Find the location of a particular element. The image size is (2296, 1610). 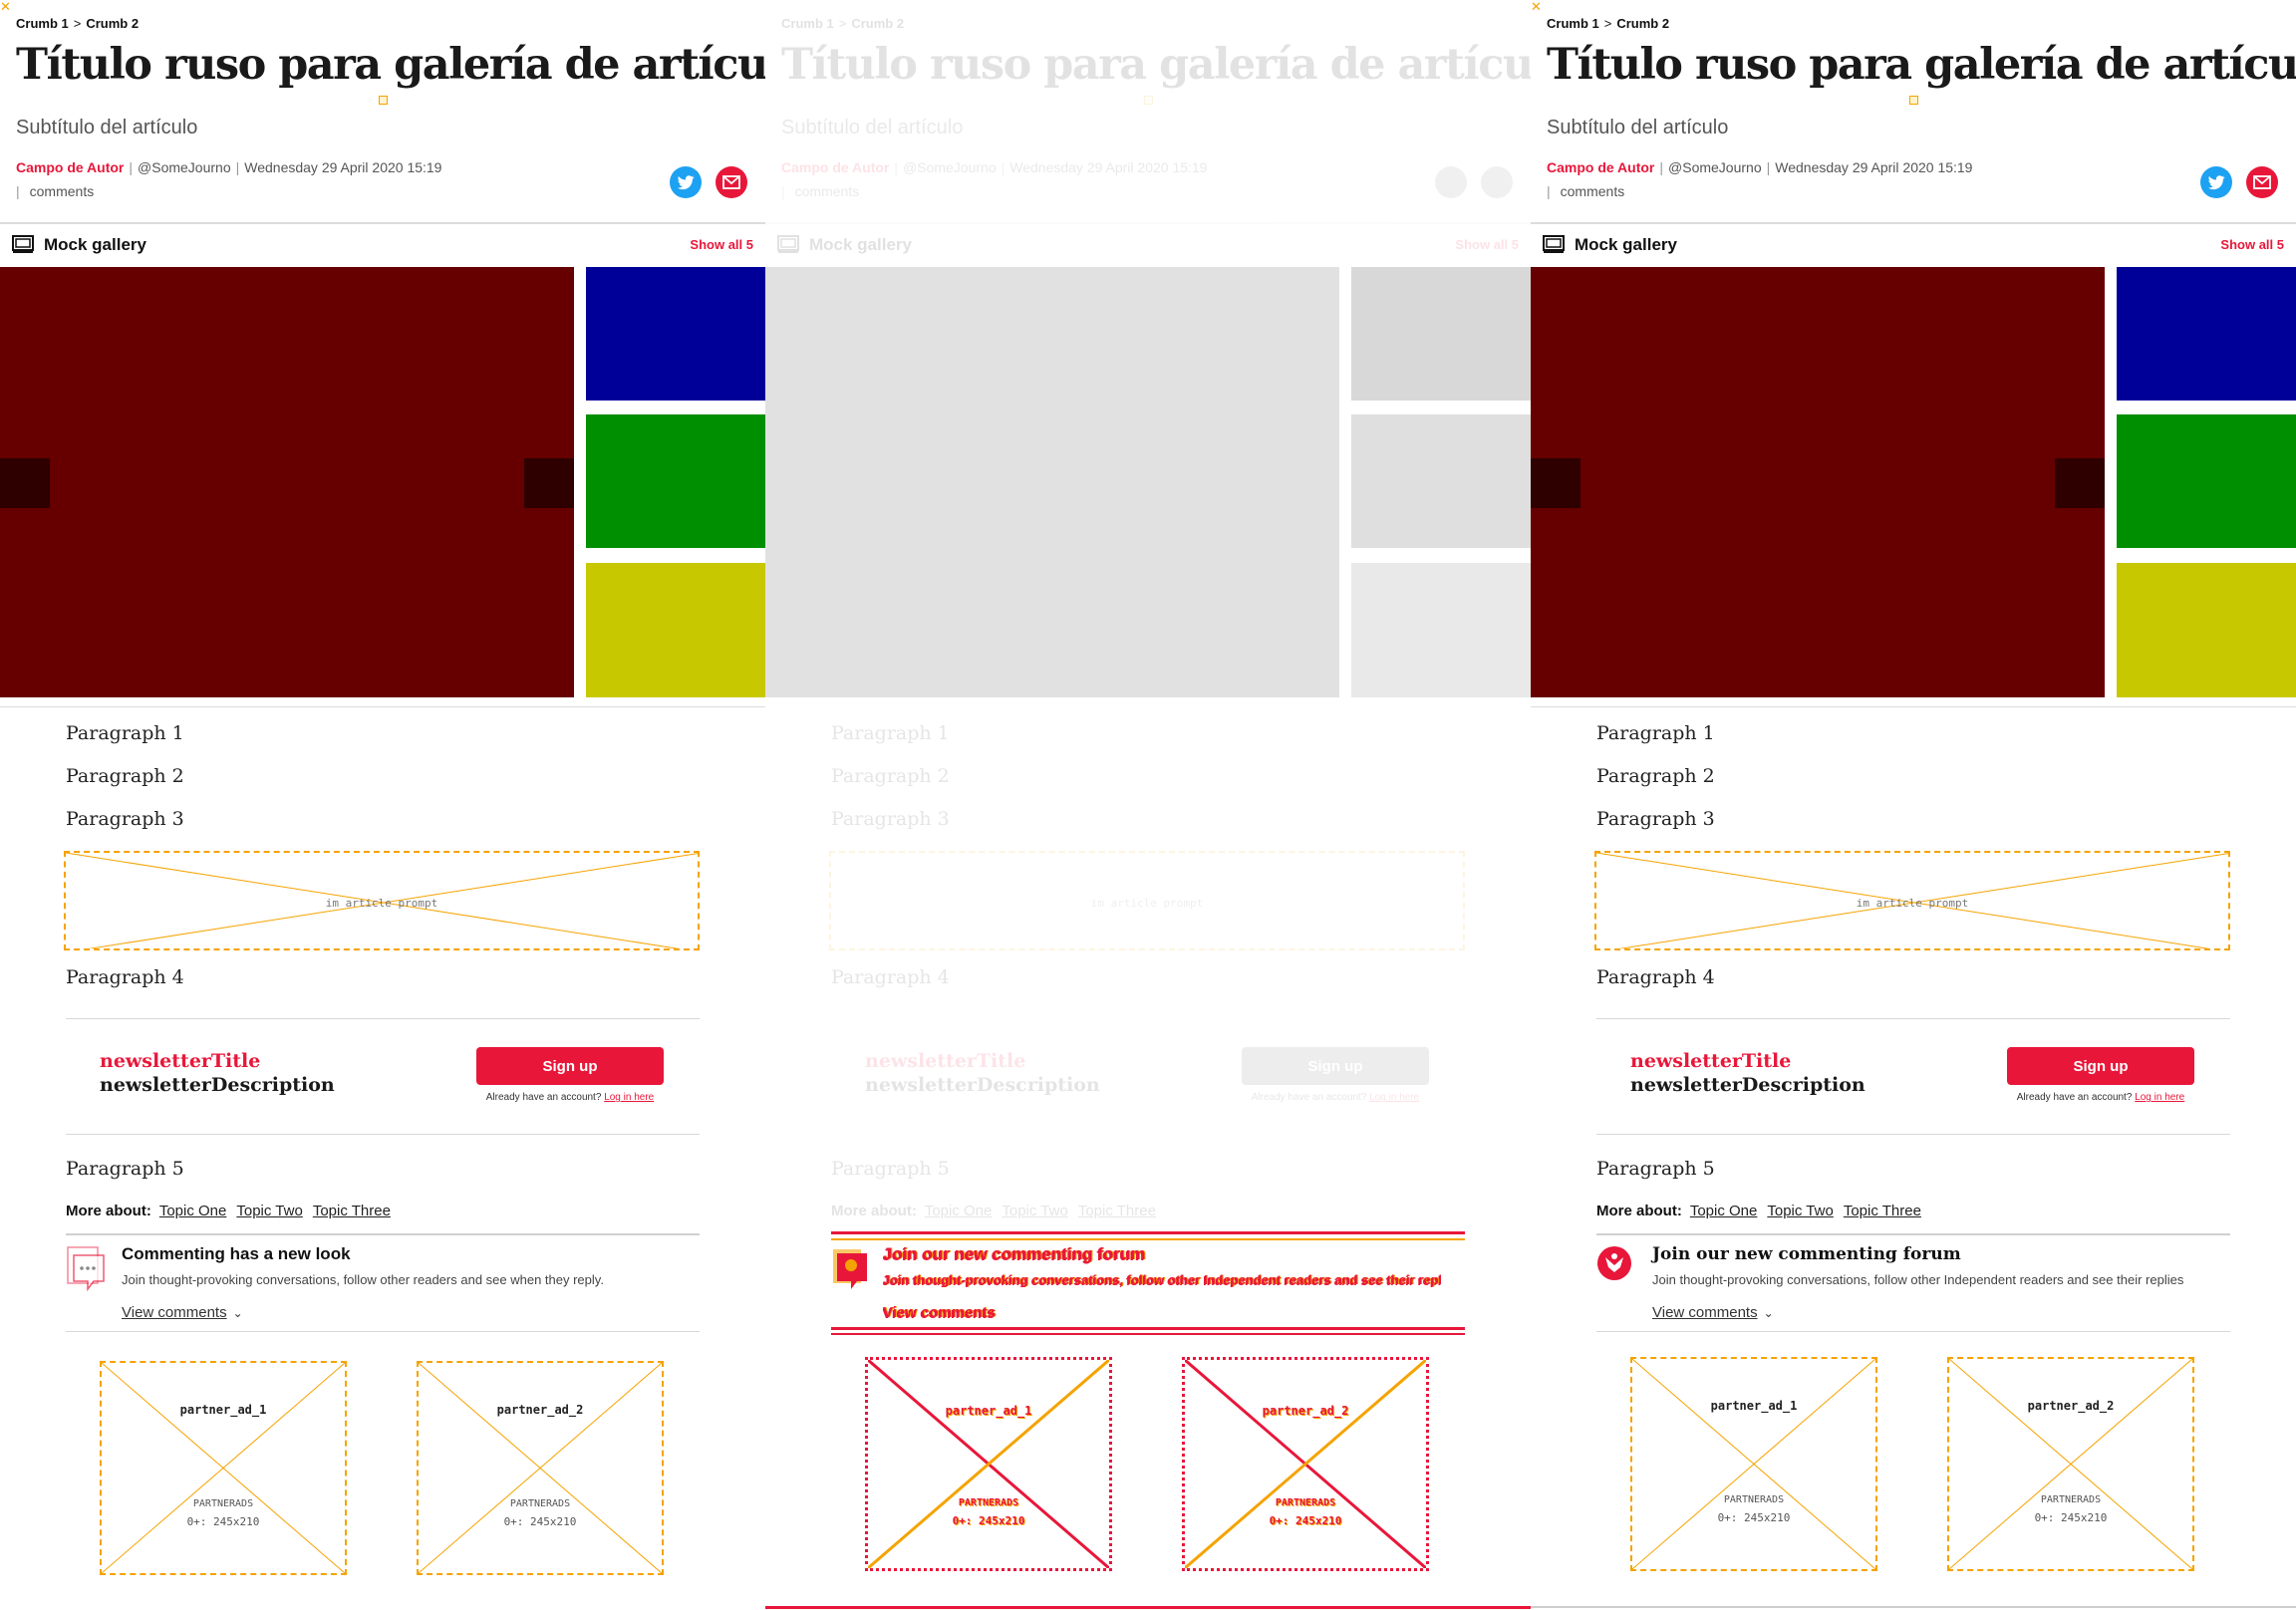

more-about-label: More about: is located at coordinates (874, 1211).